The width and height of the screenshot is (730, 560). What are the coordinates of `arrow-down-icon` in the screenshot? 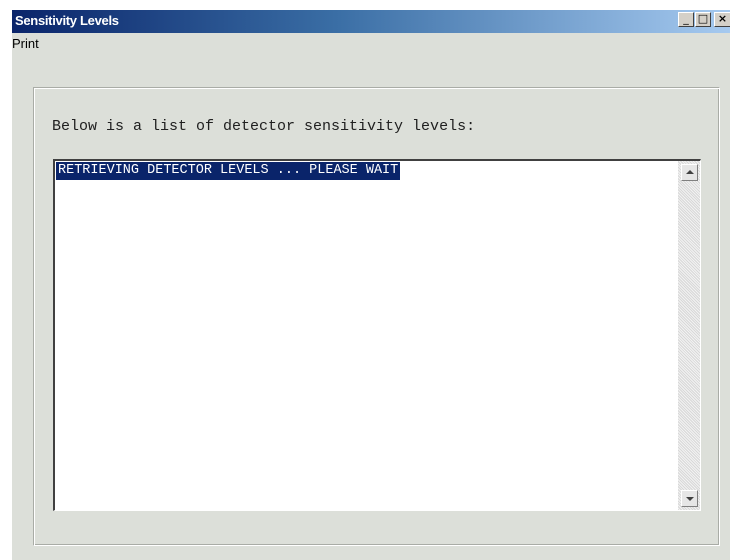 It's located at (690, 499).